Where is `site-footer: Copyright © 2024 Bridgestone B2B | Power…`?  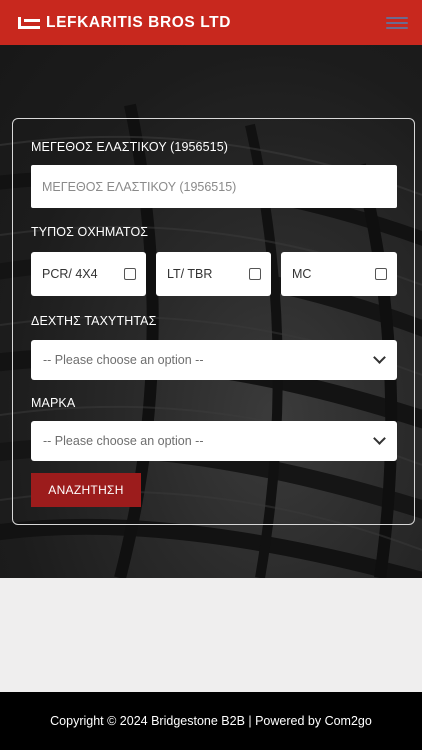
site-footer: Copyright © 2024 Bridgestone B2B | Power… is located at coordinates (211, 721).